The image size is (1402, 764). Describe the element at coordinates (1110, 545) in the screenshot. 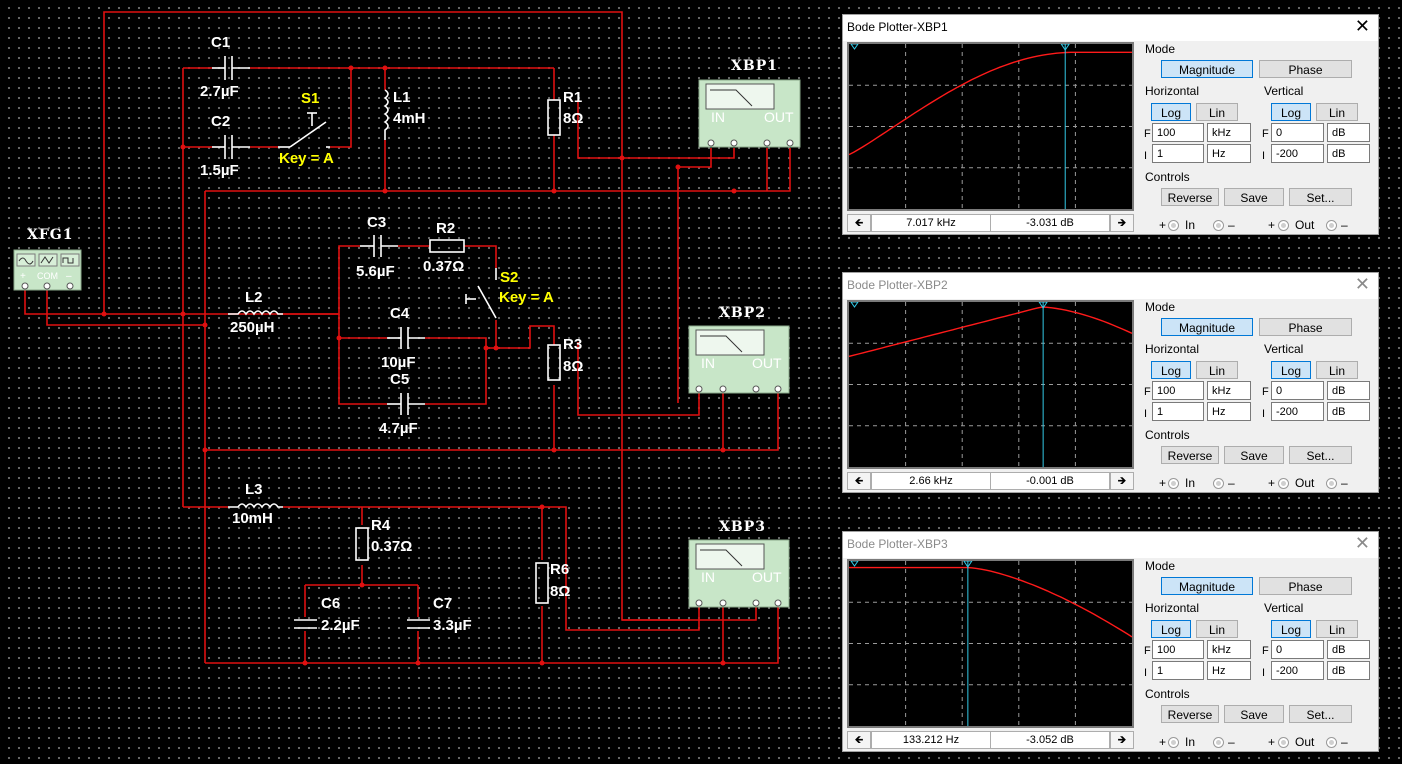

I see `window-titlebar: Bode Plotter-XBP3 ✕` at that location.